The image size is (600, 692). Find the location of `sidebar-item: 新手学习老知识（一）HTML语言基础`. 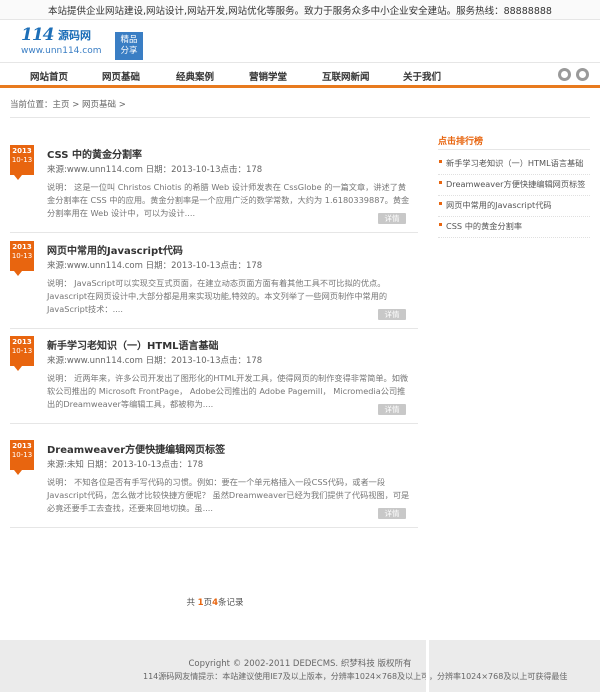

sidebar-item: 新手学习老知识（一）HTML语言基础 is located at coordinates (514, 164).